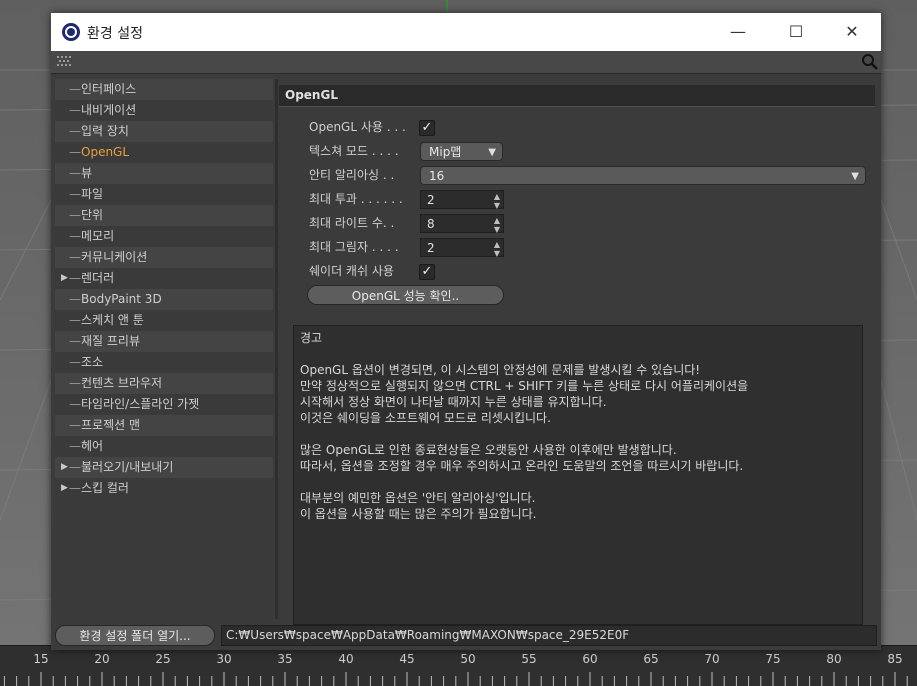 This screenshot has height=686, width=917. Describe the element at coordinates (164, 236) in the screenshot. I see `nav-item: —메모리` at that location.